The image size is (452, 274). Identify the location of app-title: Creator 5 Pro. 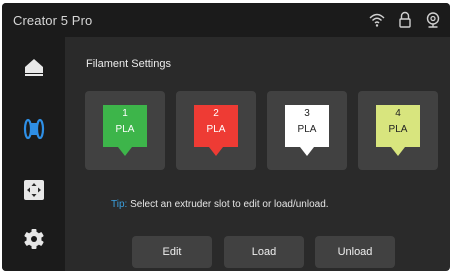
(53, 20).